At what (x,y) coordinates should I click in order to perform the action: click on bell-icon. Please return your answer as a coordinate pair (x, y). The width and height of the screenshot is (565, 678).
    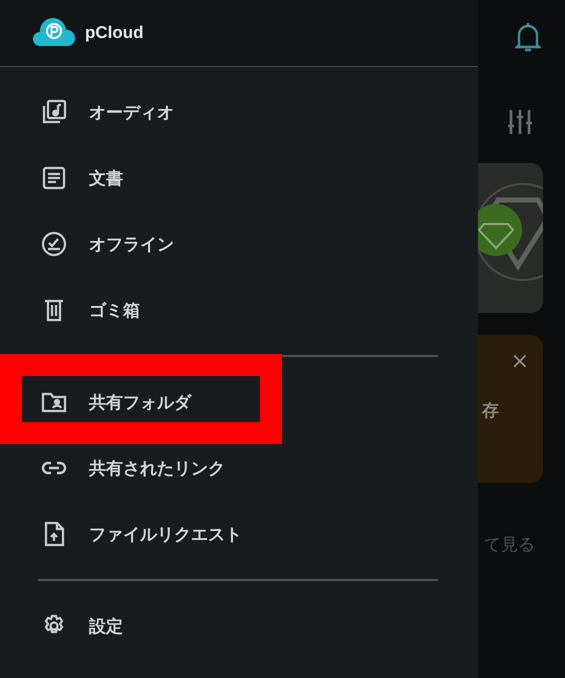
    Looking at the image, I should click on (528, 37).